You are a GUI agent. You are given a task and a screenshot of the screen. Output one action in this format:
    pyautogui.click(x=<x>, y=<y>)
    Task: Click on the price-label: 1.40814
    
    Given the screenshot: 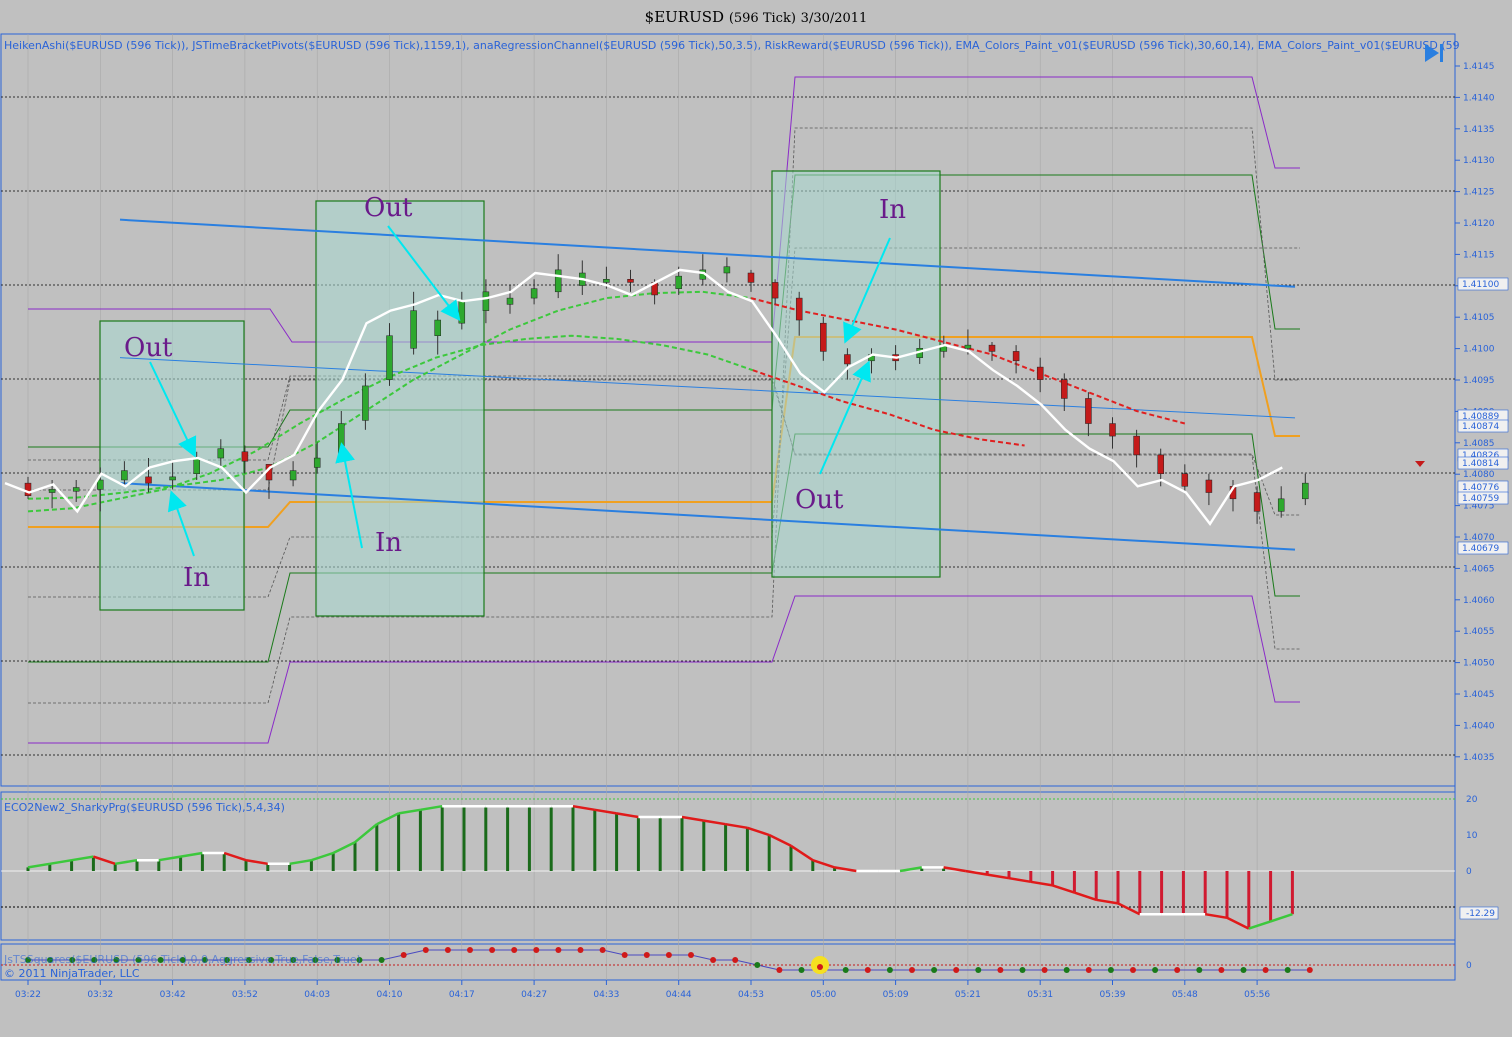 What is the action you would take?
    pyautogui.click(x=1480, y=464)
    